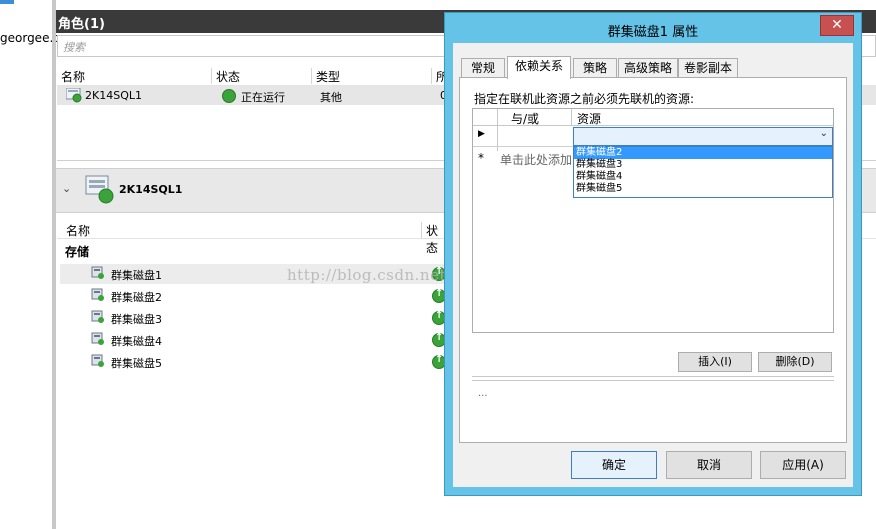 The height and width of the screenshot is (529, 876). Describe the element at coordinates (113, 95) in the screenshot. I see `role-name: 2K14SQL1` at that location.